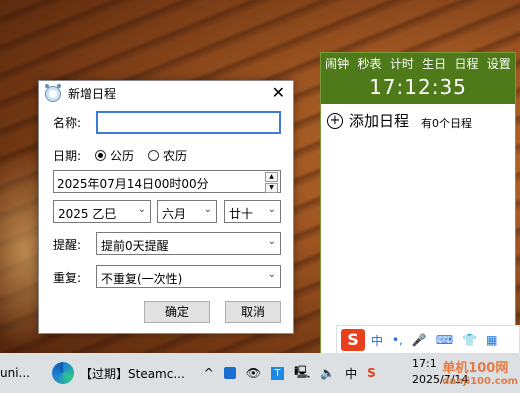 The image size is (520, 393). I want to click on skin-shirt-icon: 👕, so click(469, 340).